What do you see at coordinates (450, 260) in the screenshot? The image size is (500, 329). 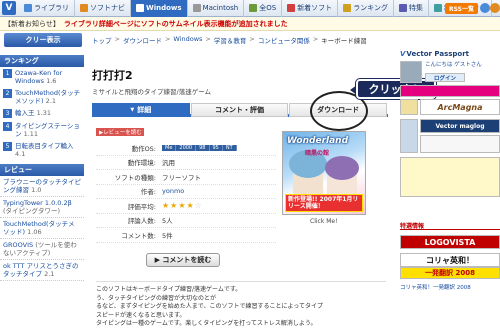 I see `korya-eiwa-banner: コリャ英和！` at bounding box center [450, 260].